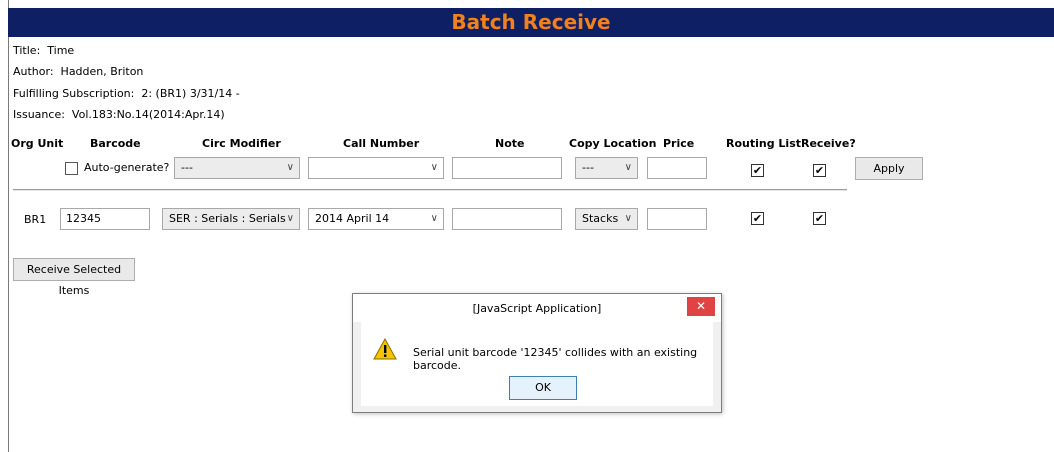 This screenshot has width=1054, height=452. I want to click on circ-modifier-value: SER : Serials : Serials, so click(227, 218).